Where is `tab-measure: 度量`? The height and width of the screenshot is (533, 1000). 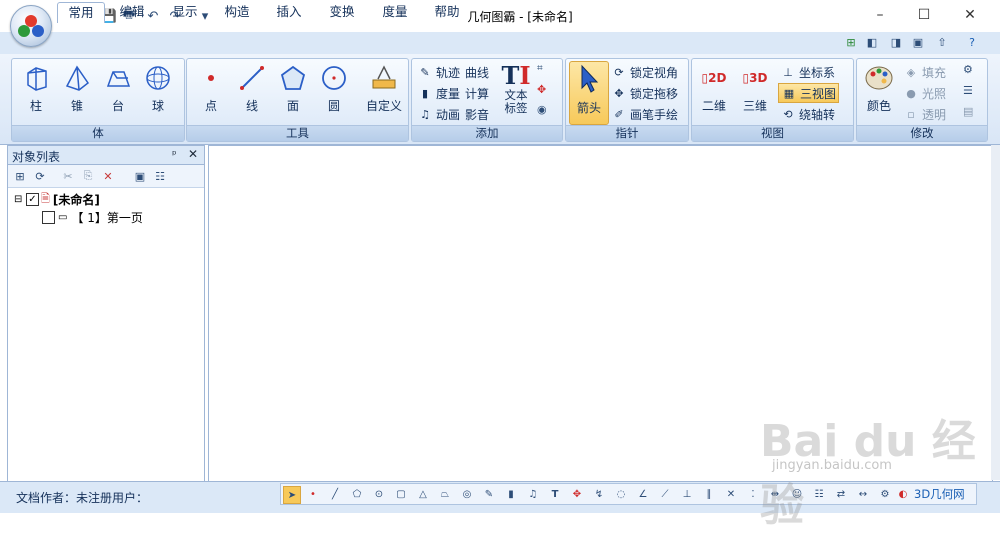 tab-measure: 度量 is located at coordinates (395, 12).